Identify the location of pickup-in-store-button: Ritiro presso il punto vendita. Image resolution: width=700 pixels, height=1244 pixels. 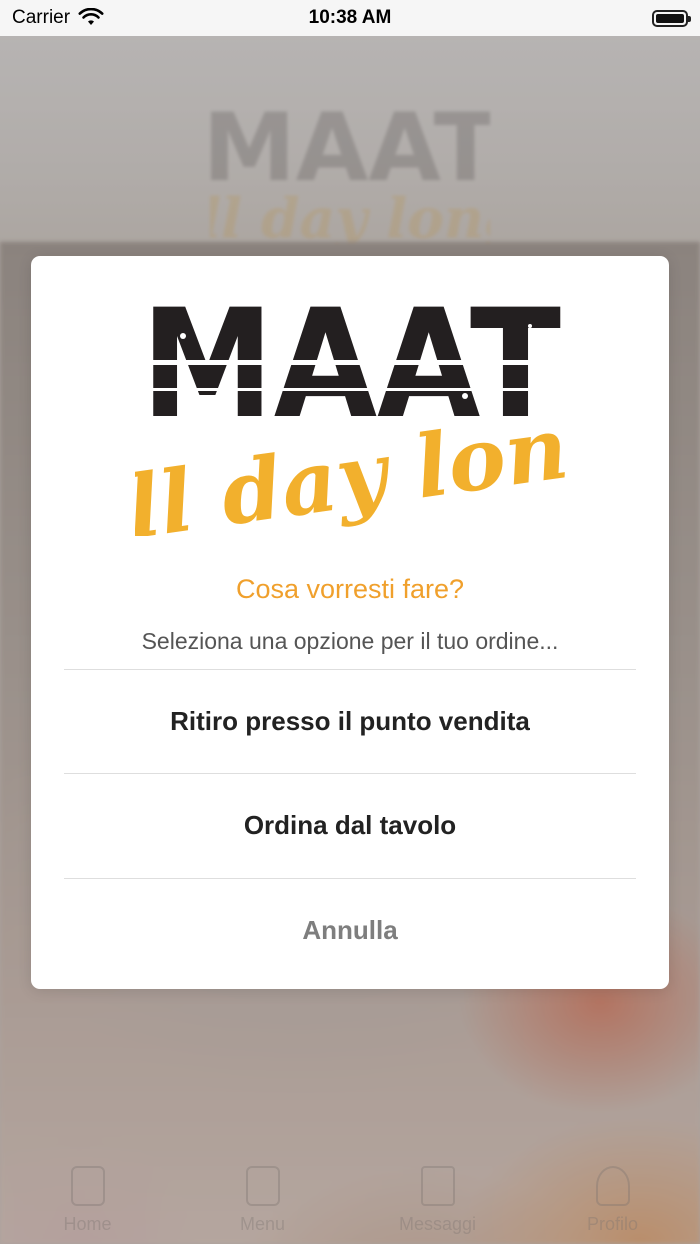
(350, 721).